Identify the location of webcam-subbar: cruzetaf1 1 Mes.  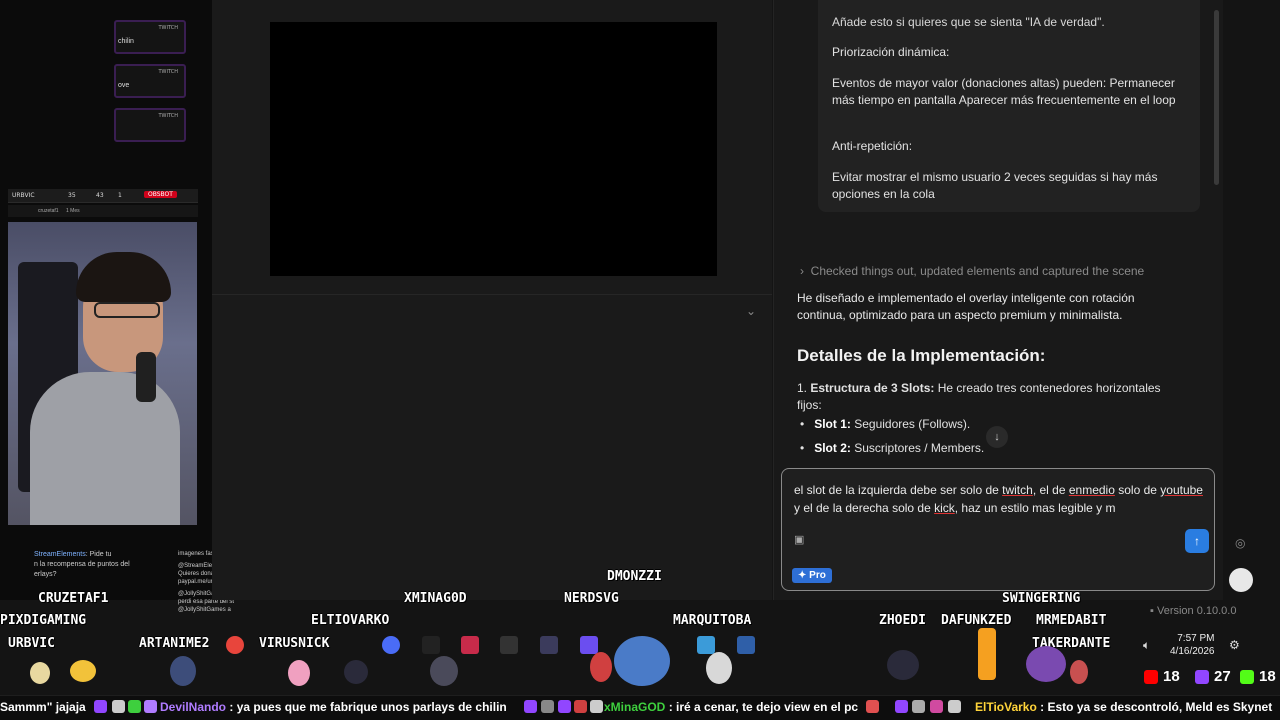
(103, 211).